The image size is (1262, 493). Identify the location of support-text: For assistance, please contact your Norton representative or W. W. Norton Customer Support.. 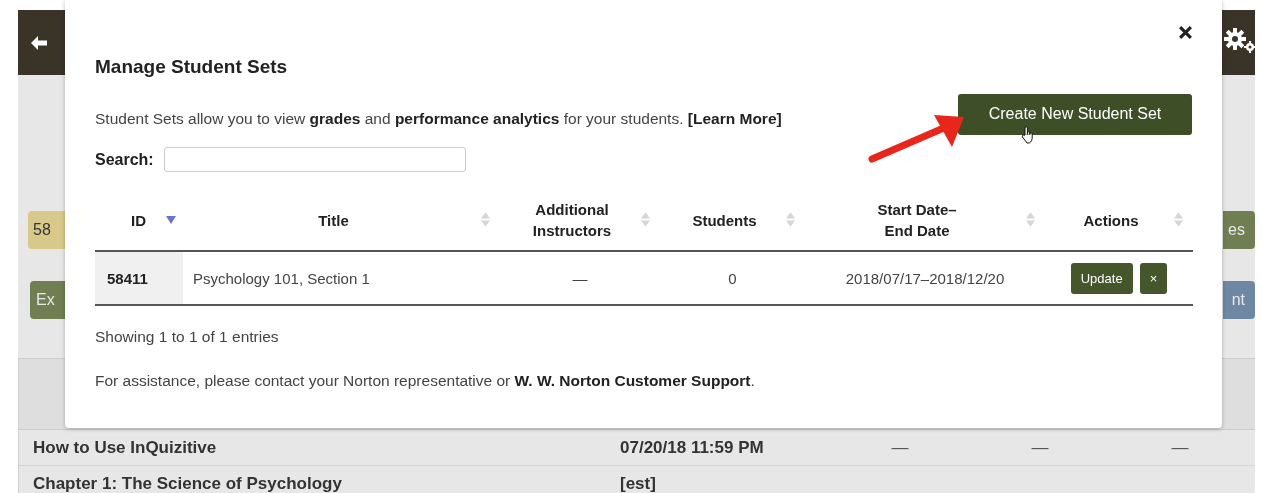
(425, 381).